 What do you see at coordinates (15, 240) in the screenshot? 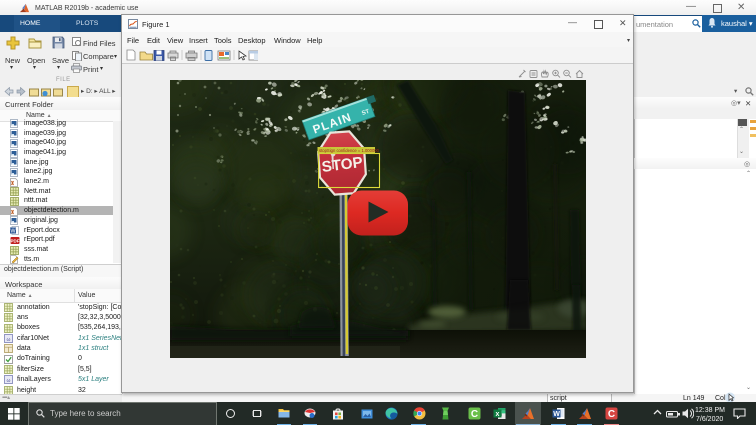
I see `svg-text: PDF` at bounding box center [15, 240].